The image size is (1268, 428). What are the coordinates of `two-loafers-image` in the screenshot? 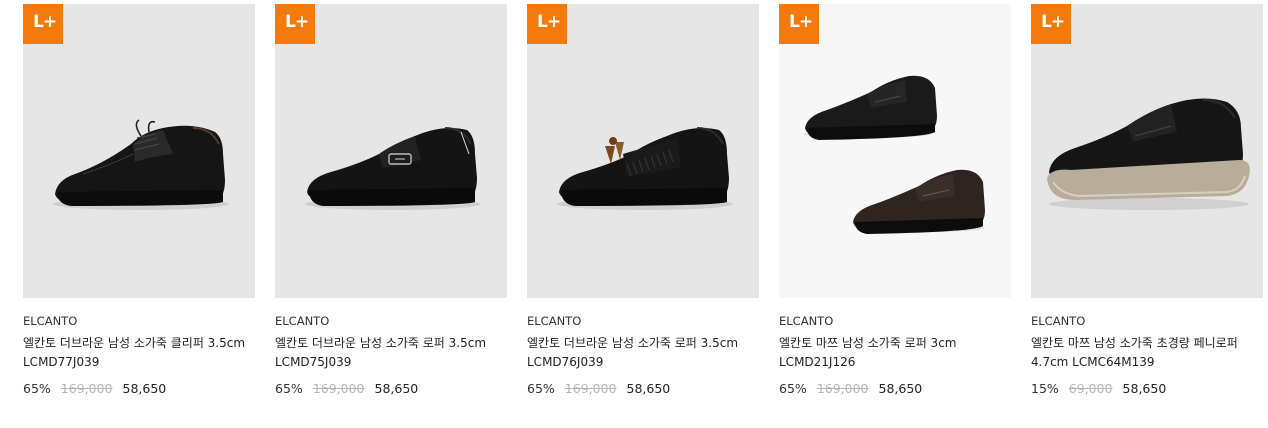 It's located at (894, 154).